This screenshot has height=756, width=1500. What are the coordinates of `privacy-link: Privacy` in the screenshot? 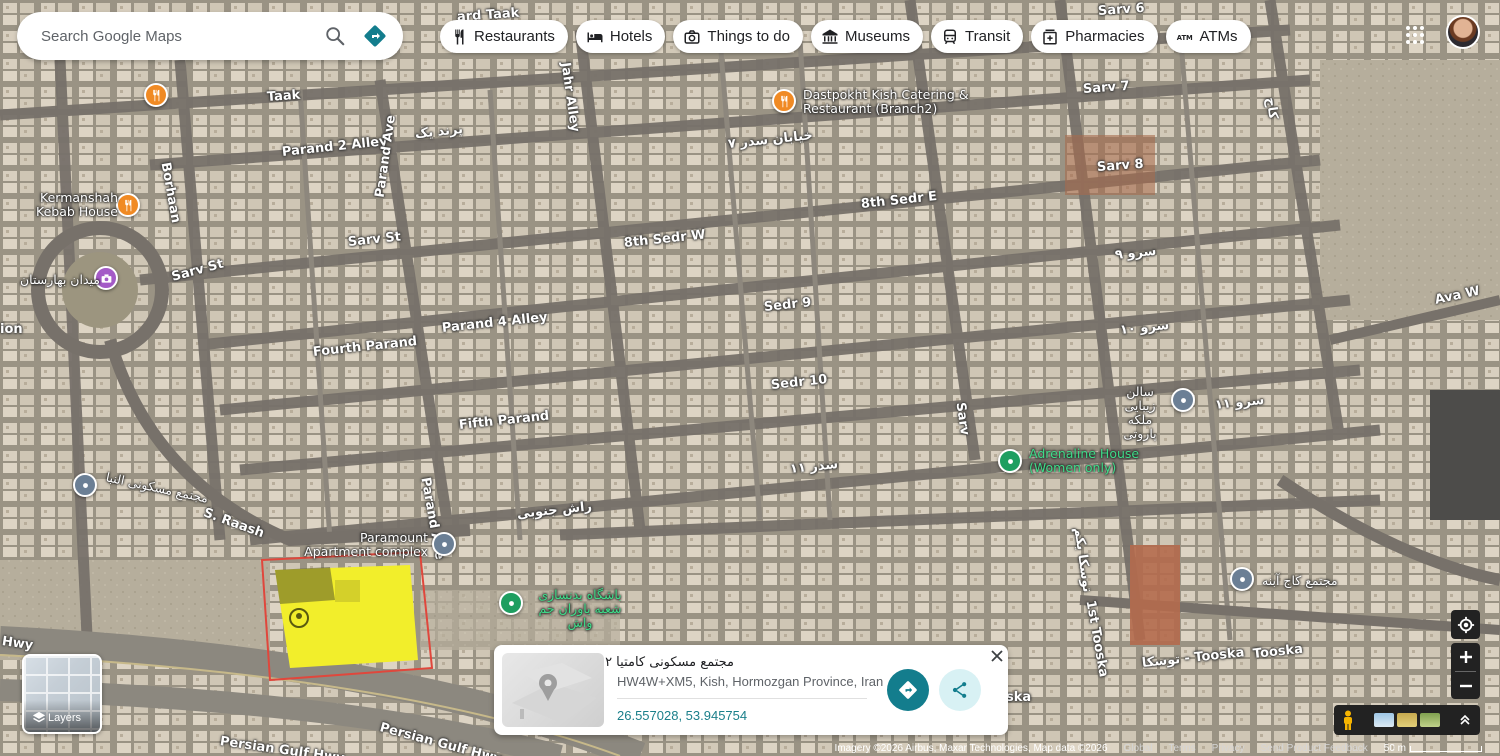 It's located at (1228, 748).